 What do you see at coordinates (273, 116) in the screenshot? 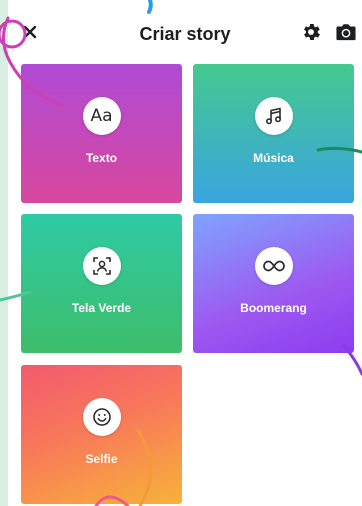
I see `music-note-icon` at bounding box center [273, 116].